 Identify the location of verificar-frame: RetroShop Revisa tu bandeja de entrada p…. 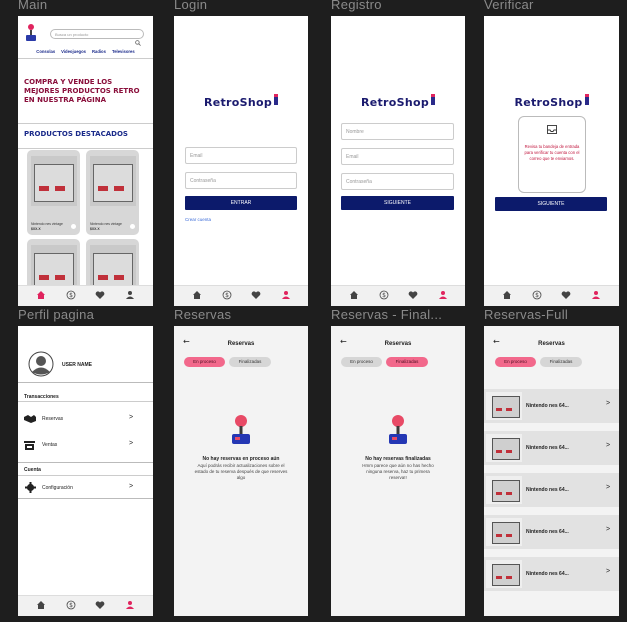
(551, 161).